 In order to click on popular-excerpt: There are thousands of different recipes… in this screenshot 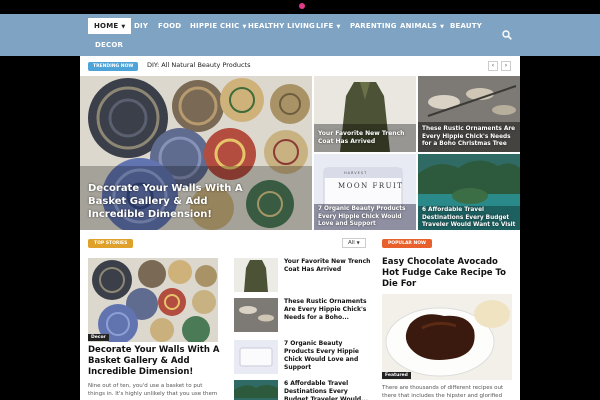, I will do `click(443, 392)`.